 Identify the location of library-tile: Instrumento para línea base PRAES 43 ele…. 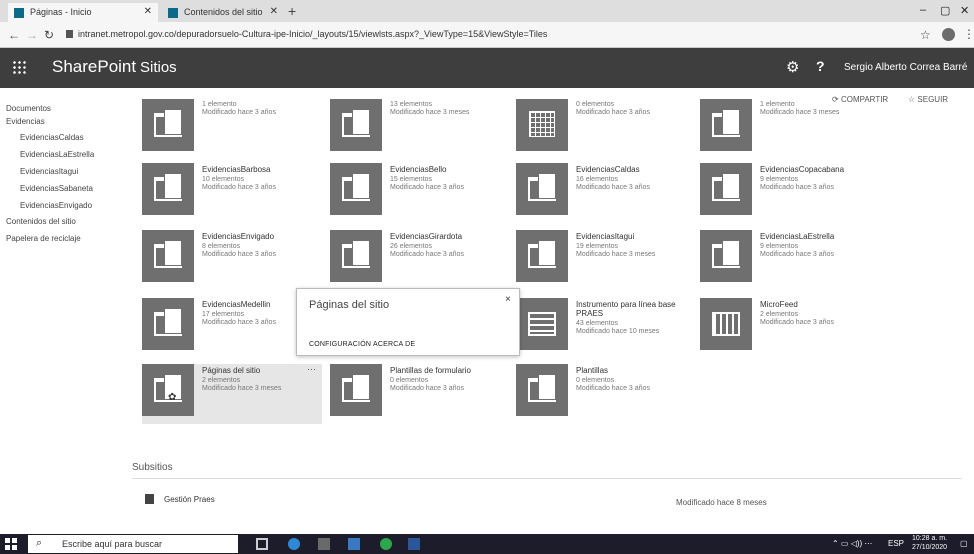
(603, 328).